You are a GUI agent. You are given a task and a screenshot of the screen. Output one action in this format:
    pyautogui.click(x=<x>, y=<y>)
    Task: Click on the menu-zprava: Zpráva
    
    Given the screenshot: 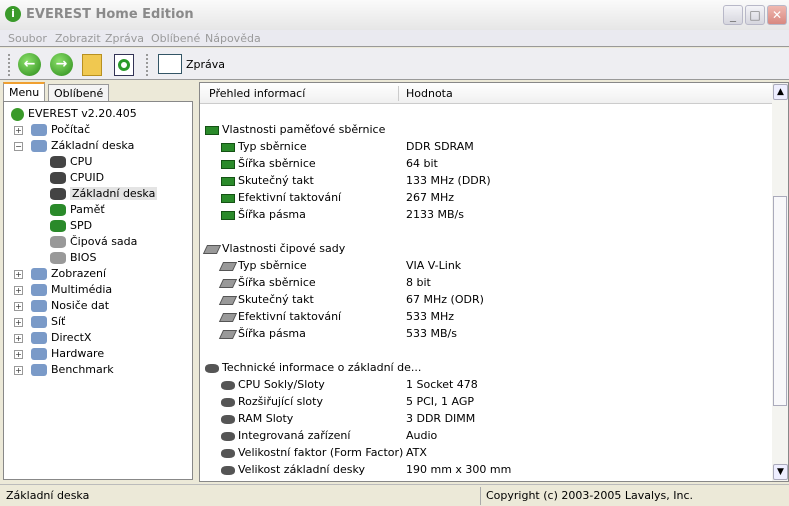 What is the action you would take?
    pyautogui.click(x=124, y=38)
    